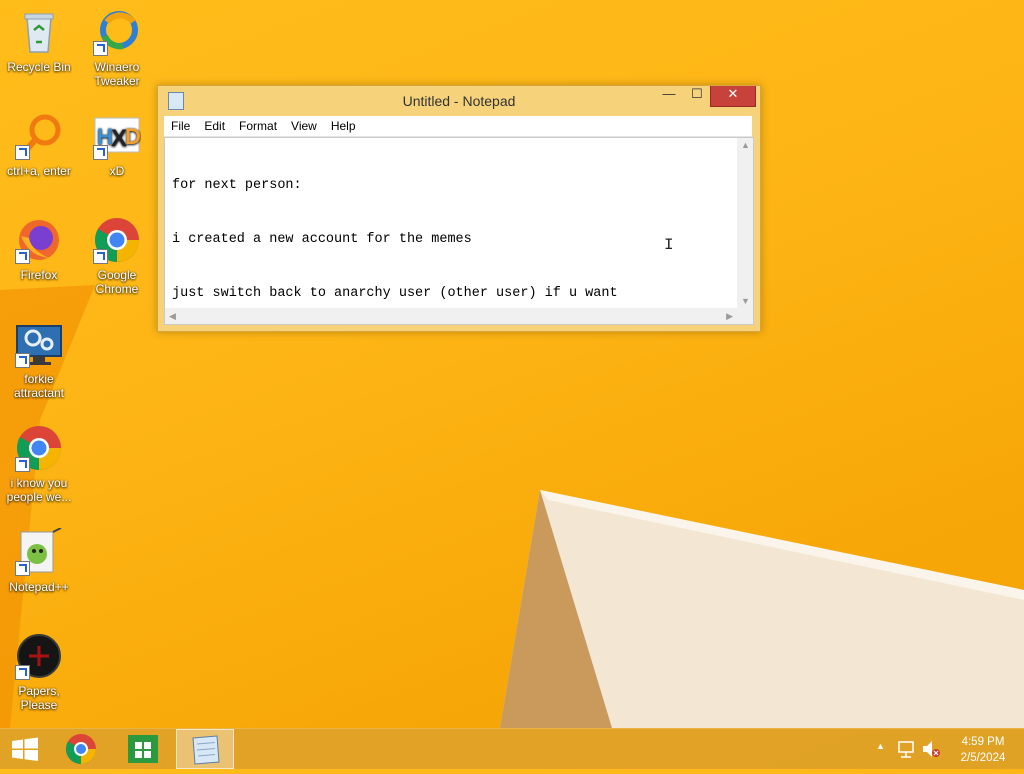 The image size is (1024, 774). Describe the element at coordinates (117, 74) in the screenshot. I see `desktop-icon-label: Winaero Tweaker` at that location.